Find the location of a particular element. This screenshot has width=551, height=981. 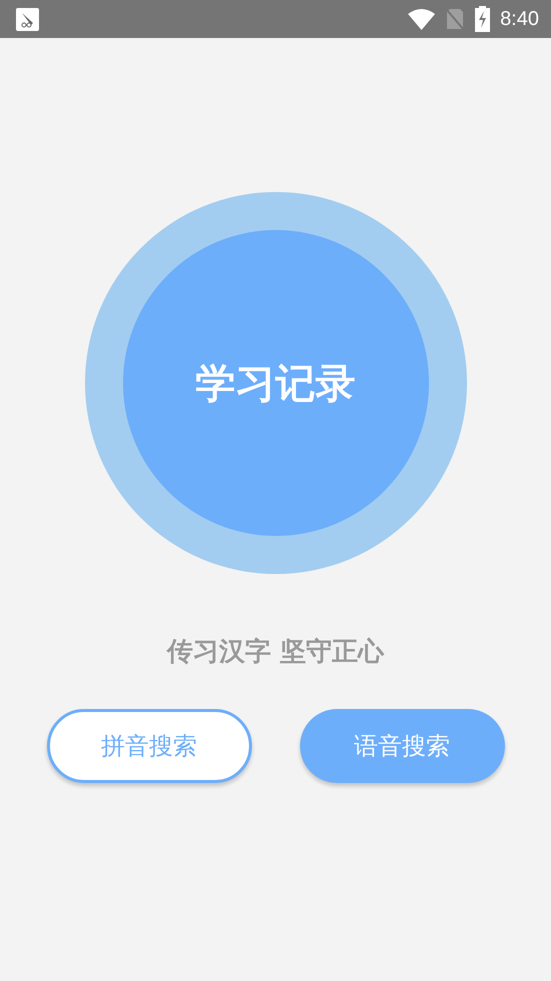

clock-time: 8:40 is located at coordinates (519, 19).